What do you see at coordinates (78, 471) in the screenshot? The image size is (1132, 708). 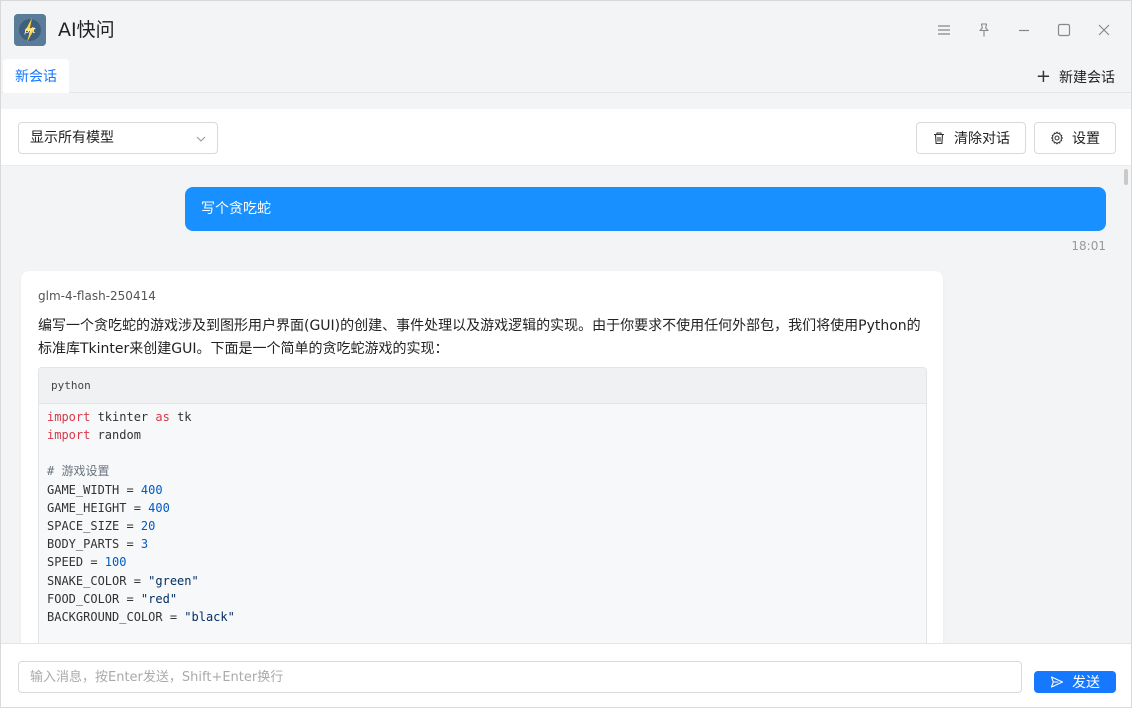 I see `code-line: # 游戏设置` at bounding box center [78, 471].